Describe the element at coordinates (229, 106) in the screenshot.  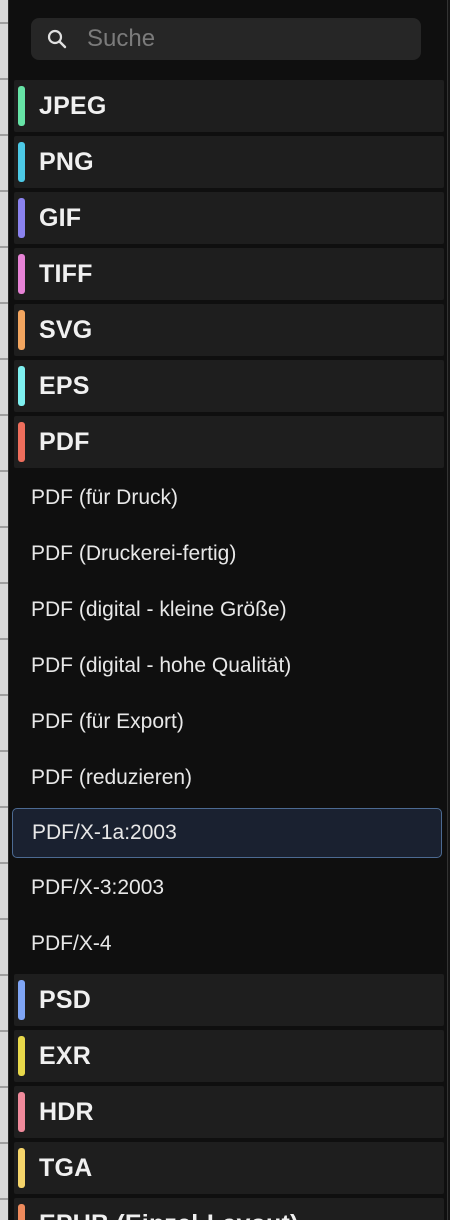
I see `category-jpeg: JPEG` at that location.